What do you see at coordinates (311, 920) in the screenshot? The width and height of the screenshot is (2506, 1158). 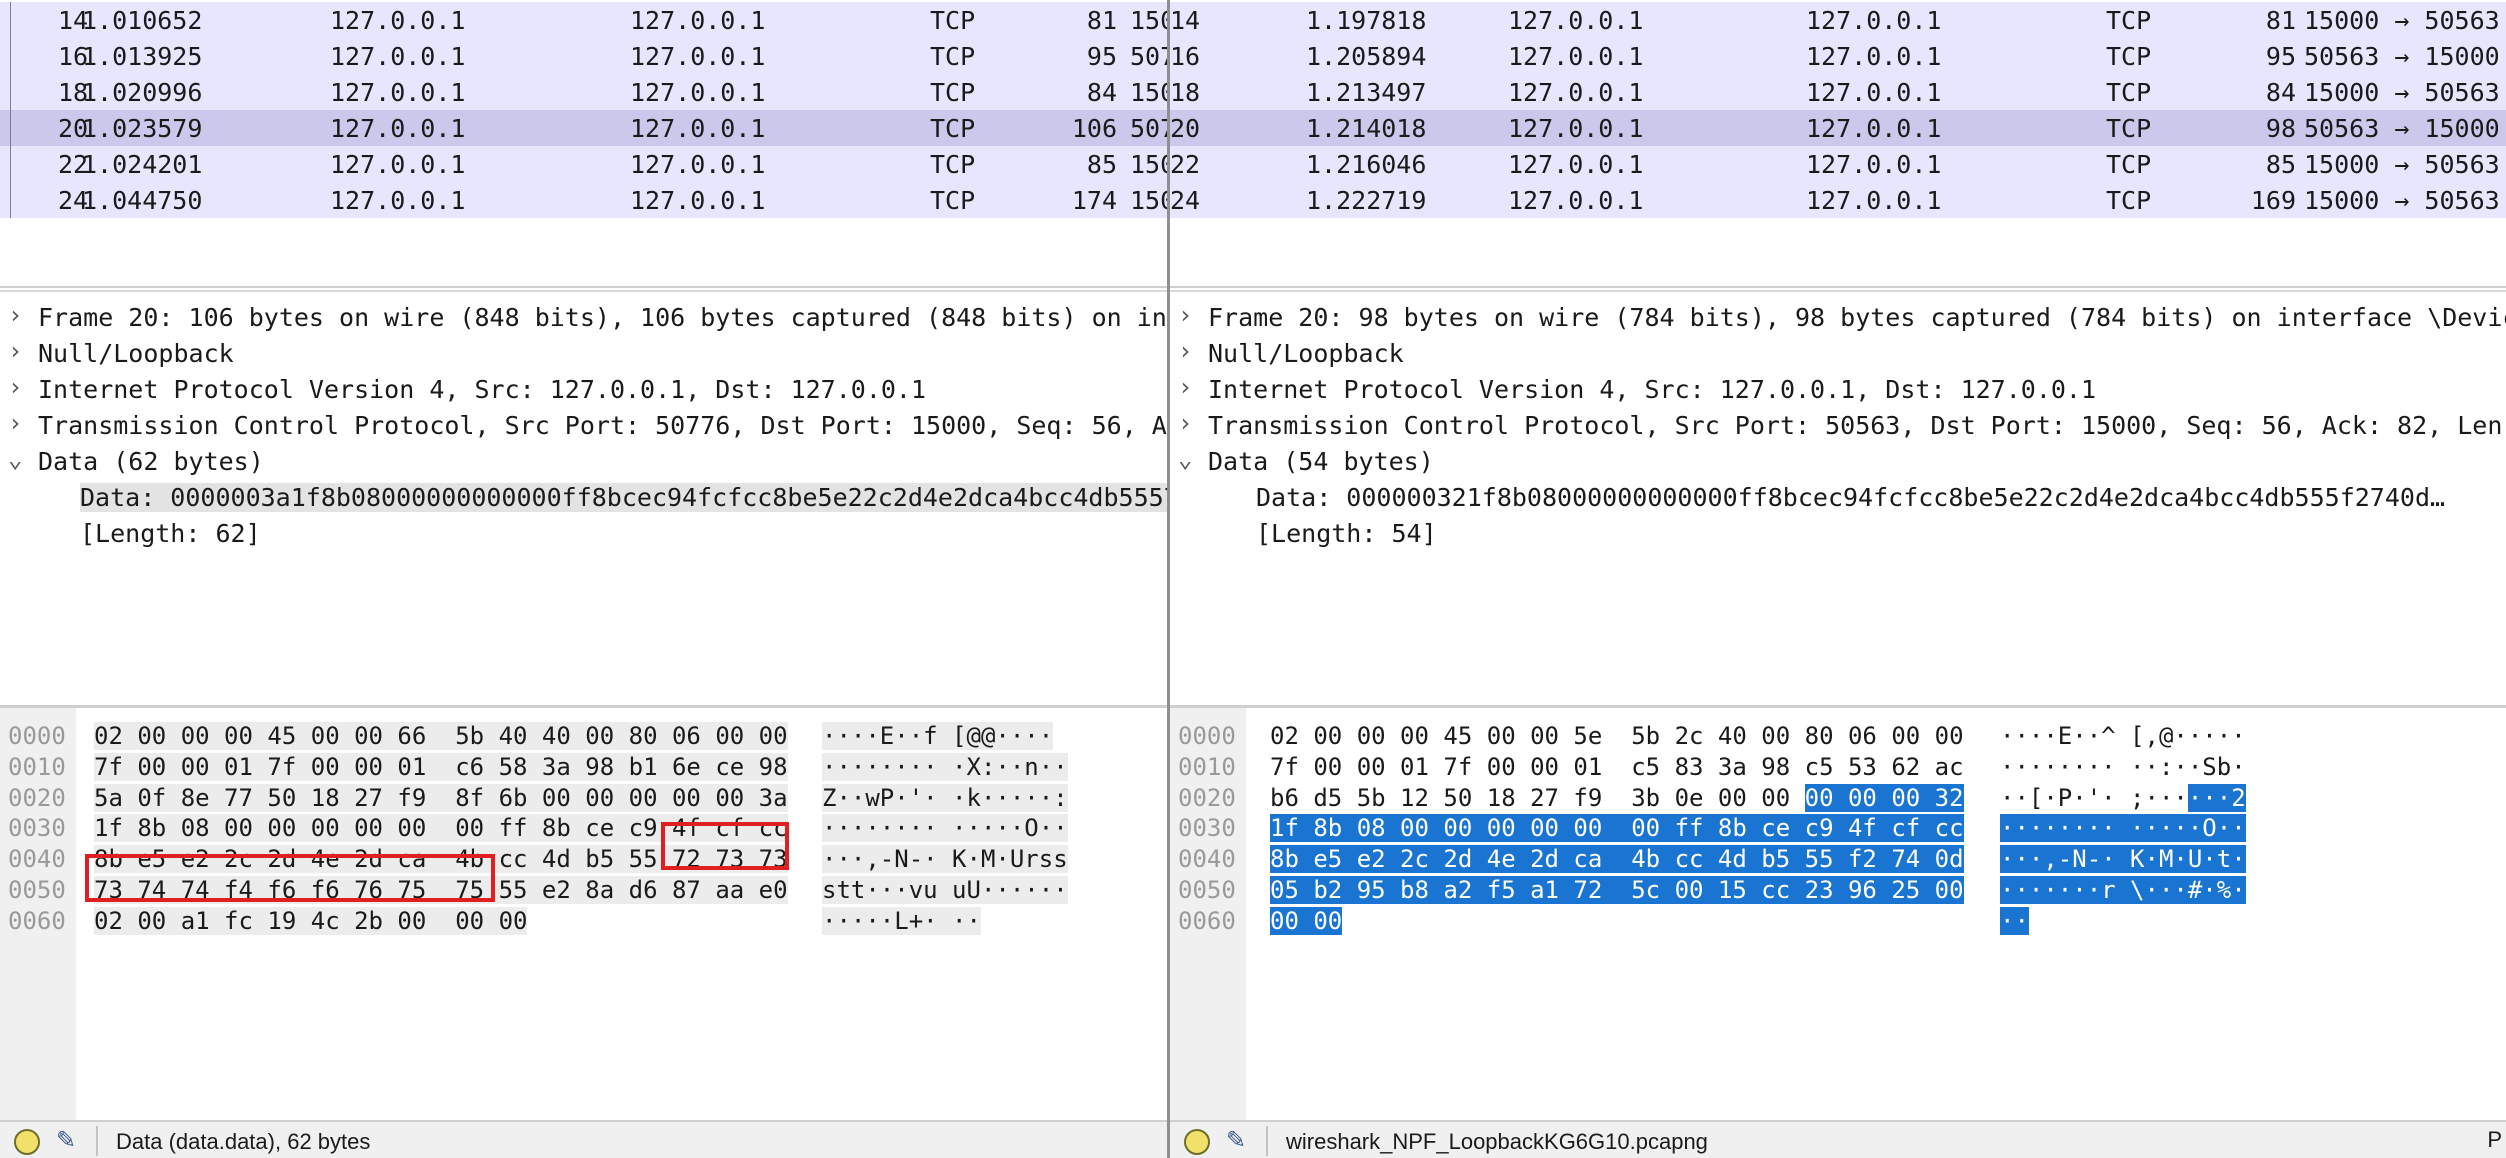 I see `hex-bytes: 02 00 a1 fc 19 4c 2b 00 00 00` at bounding box center [311, 920].